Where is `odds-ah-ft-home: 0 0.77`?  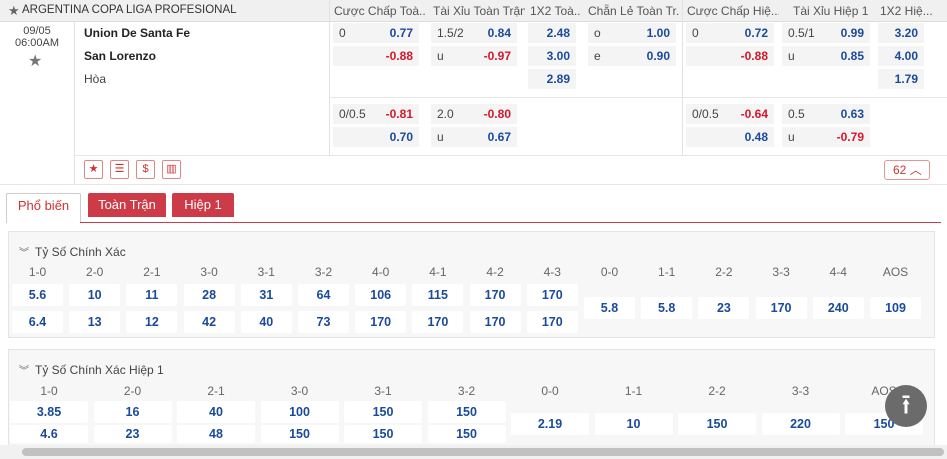 odds-ah-ft-home: 0 0.77 is located at coordinates (376, 33).